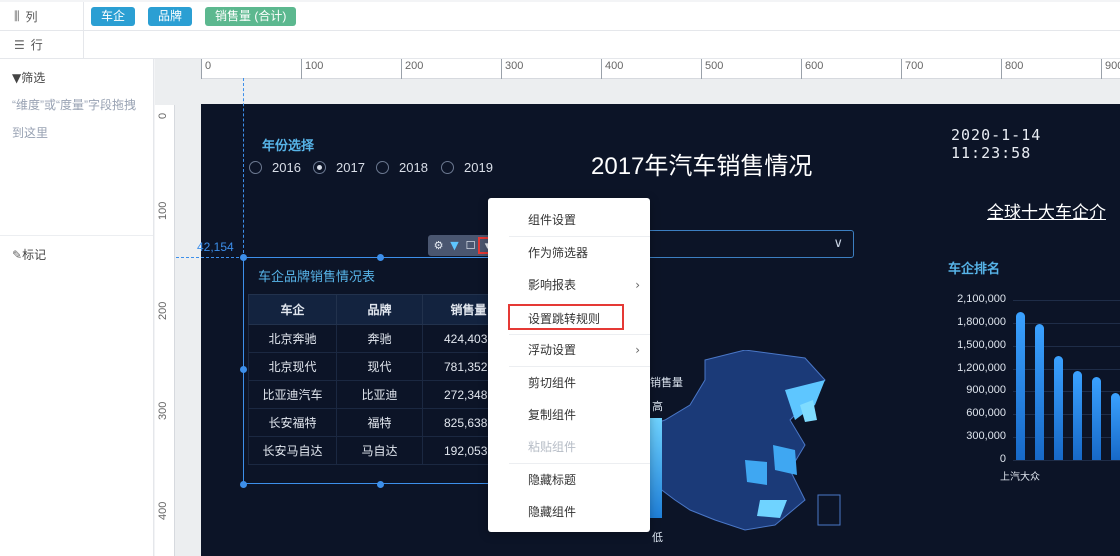 The height and width of the screenshot is (556, 1120). What do you see at coordinates (113, 16) in the screenshot?
I see `pill-dimension-company: 车企` at bounding box center [113, 16].